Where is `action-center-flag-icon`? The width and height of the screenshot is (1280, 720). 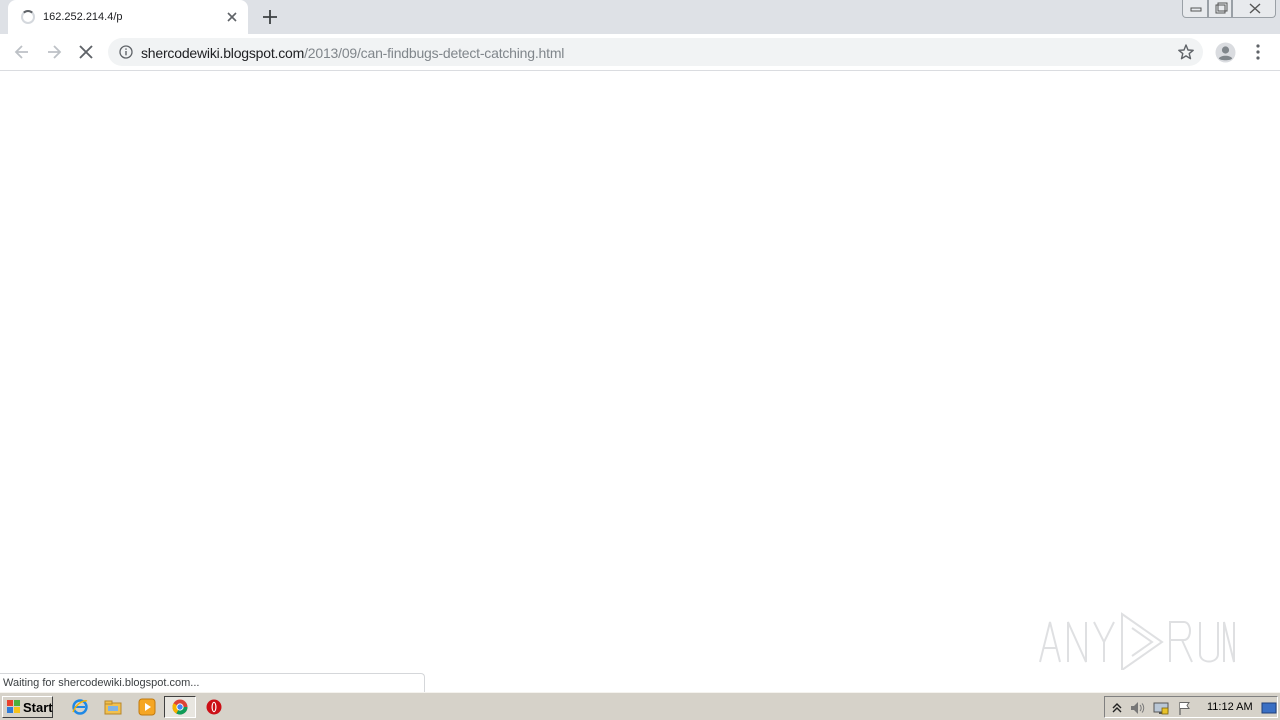
action-center-flag-icon is located at coordinates (1185, 708).